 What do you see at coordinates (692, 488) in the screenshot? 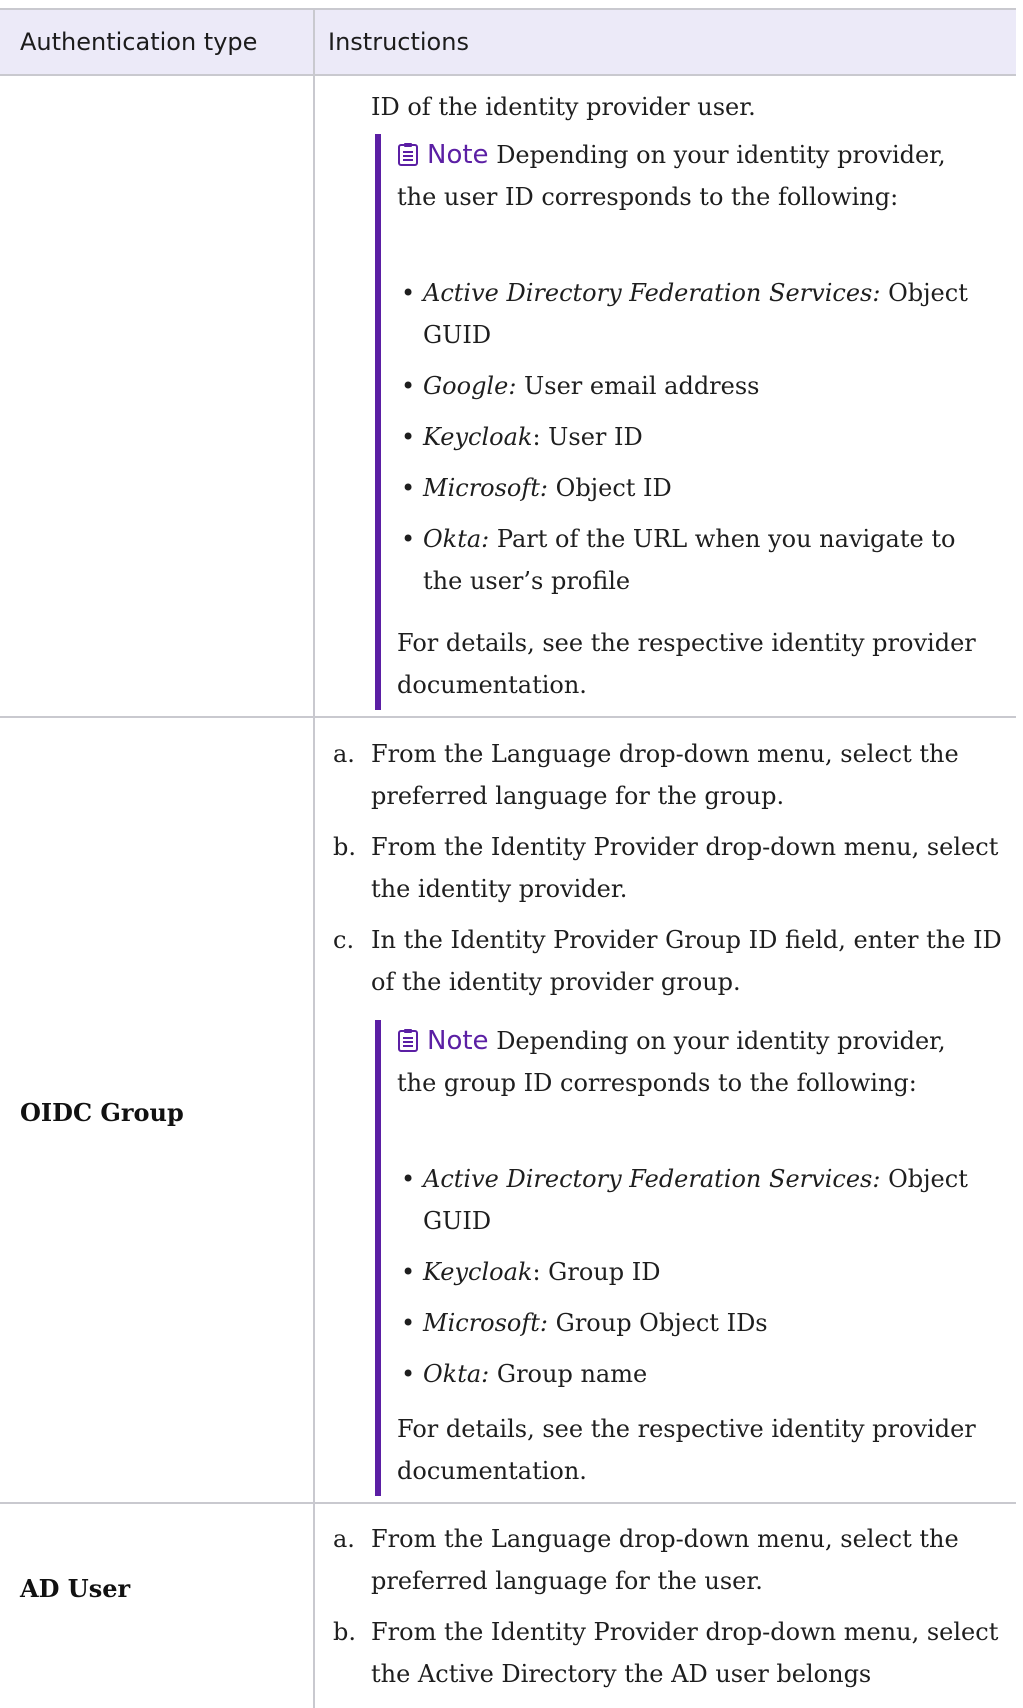
I see `list-item: Microsoft: Object ID` at bounding box center [692, 488].